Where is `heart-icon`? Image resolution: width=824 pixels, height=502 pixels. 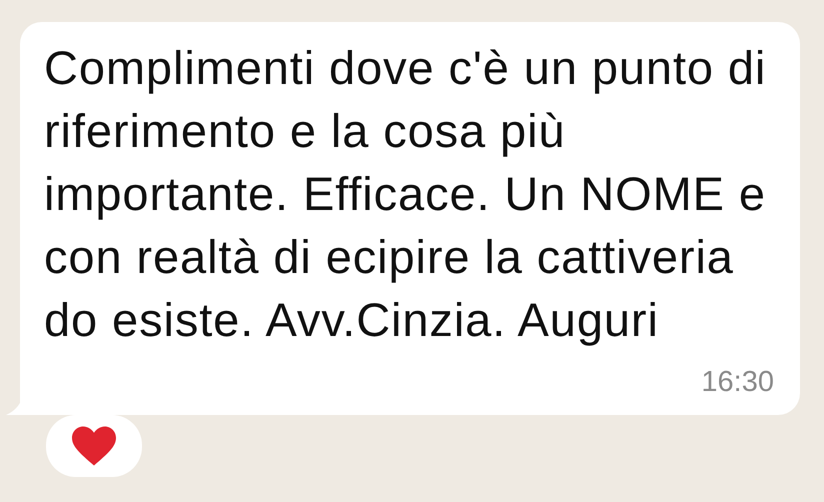 heart-icon is located at coordinates (94, 446).